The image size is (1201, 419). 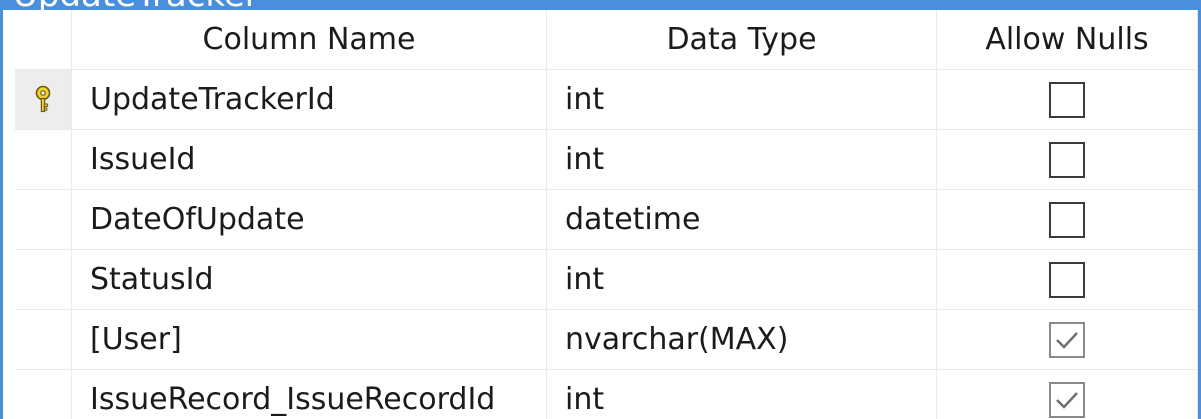 I want to click on table-row: IssueId int, so click(x=606, y=160).